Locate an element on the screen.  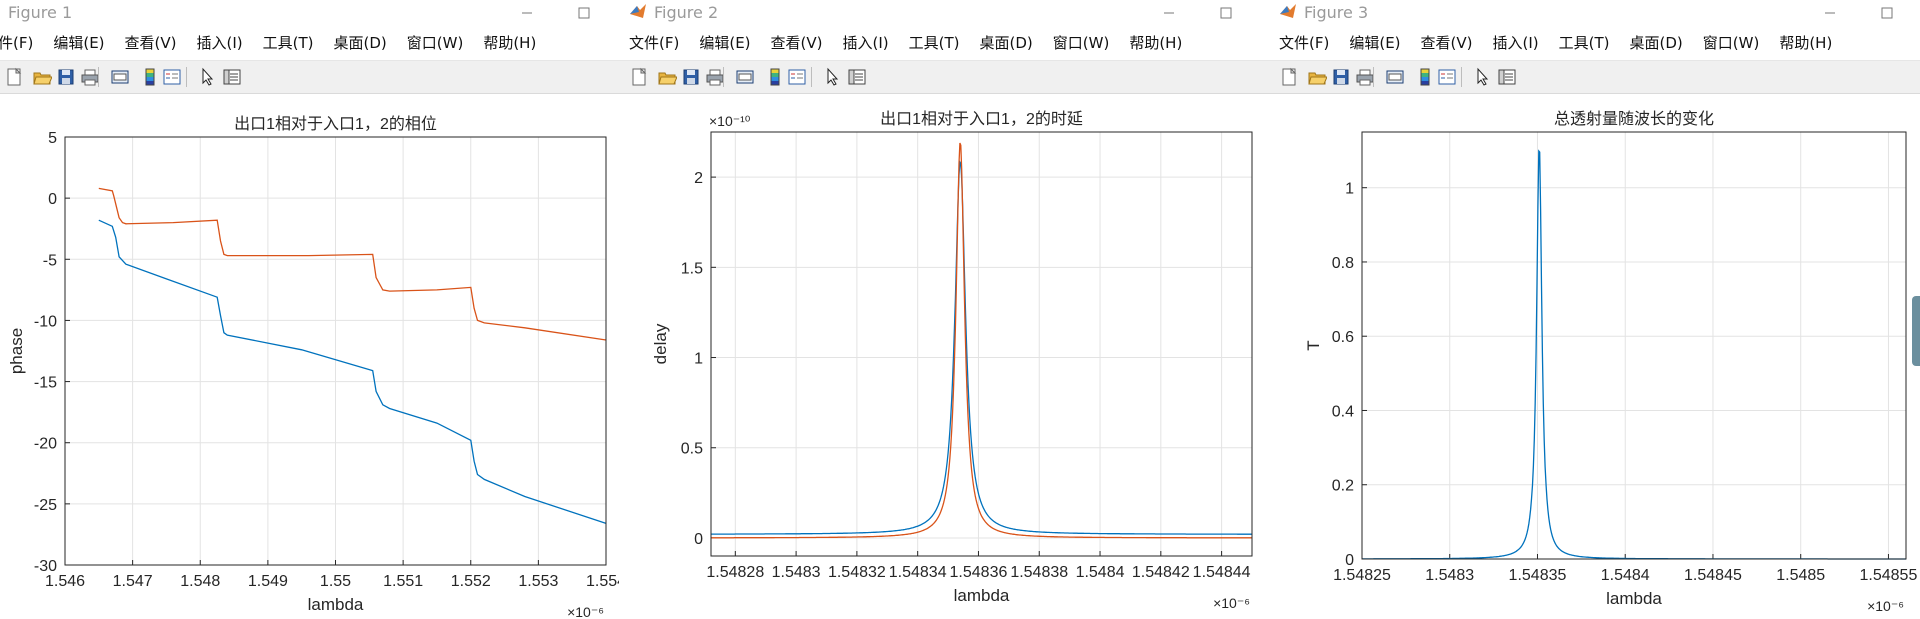
x-tick-label: 1.55 is located at coordinates (335, 581).